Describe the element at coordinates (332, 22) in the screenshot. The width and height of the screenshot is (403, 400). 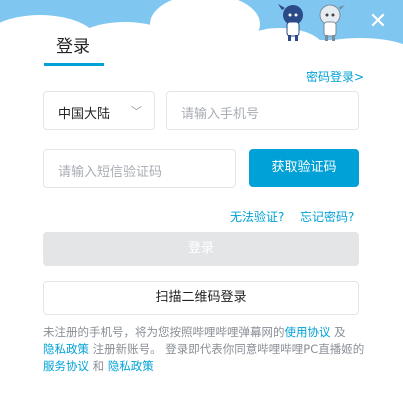
I see `mascot-33-icon` at that location.